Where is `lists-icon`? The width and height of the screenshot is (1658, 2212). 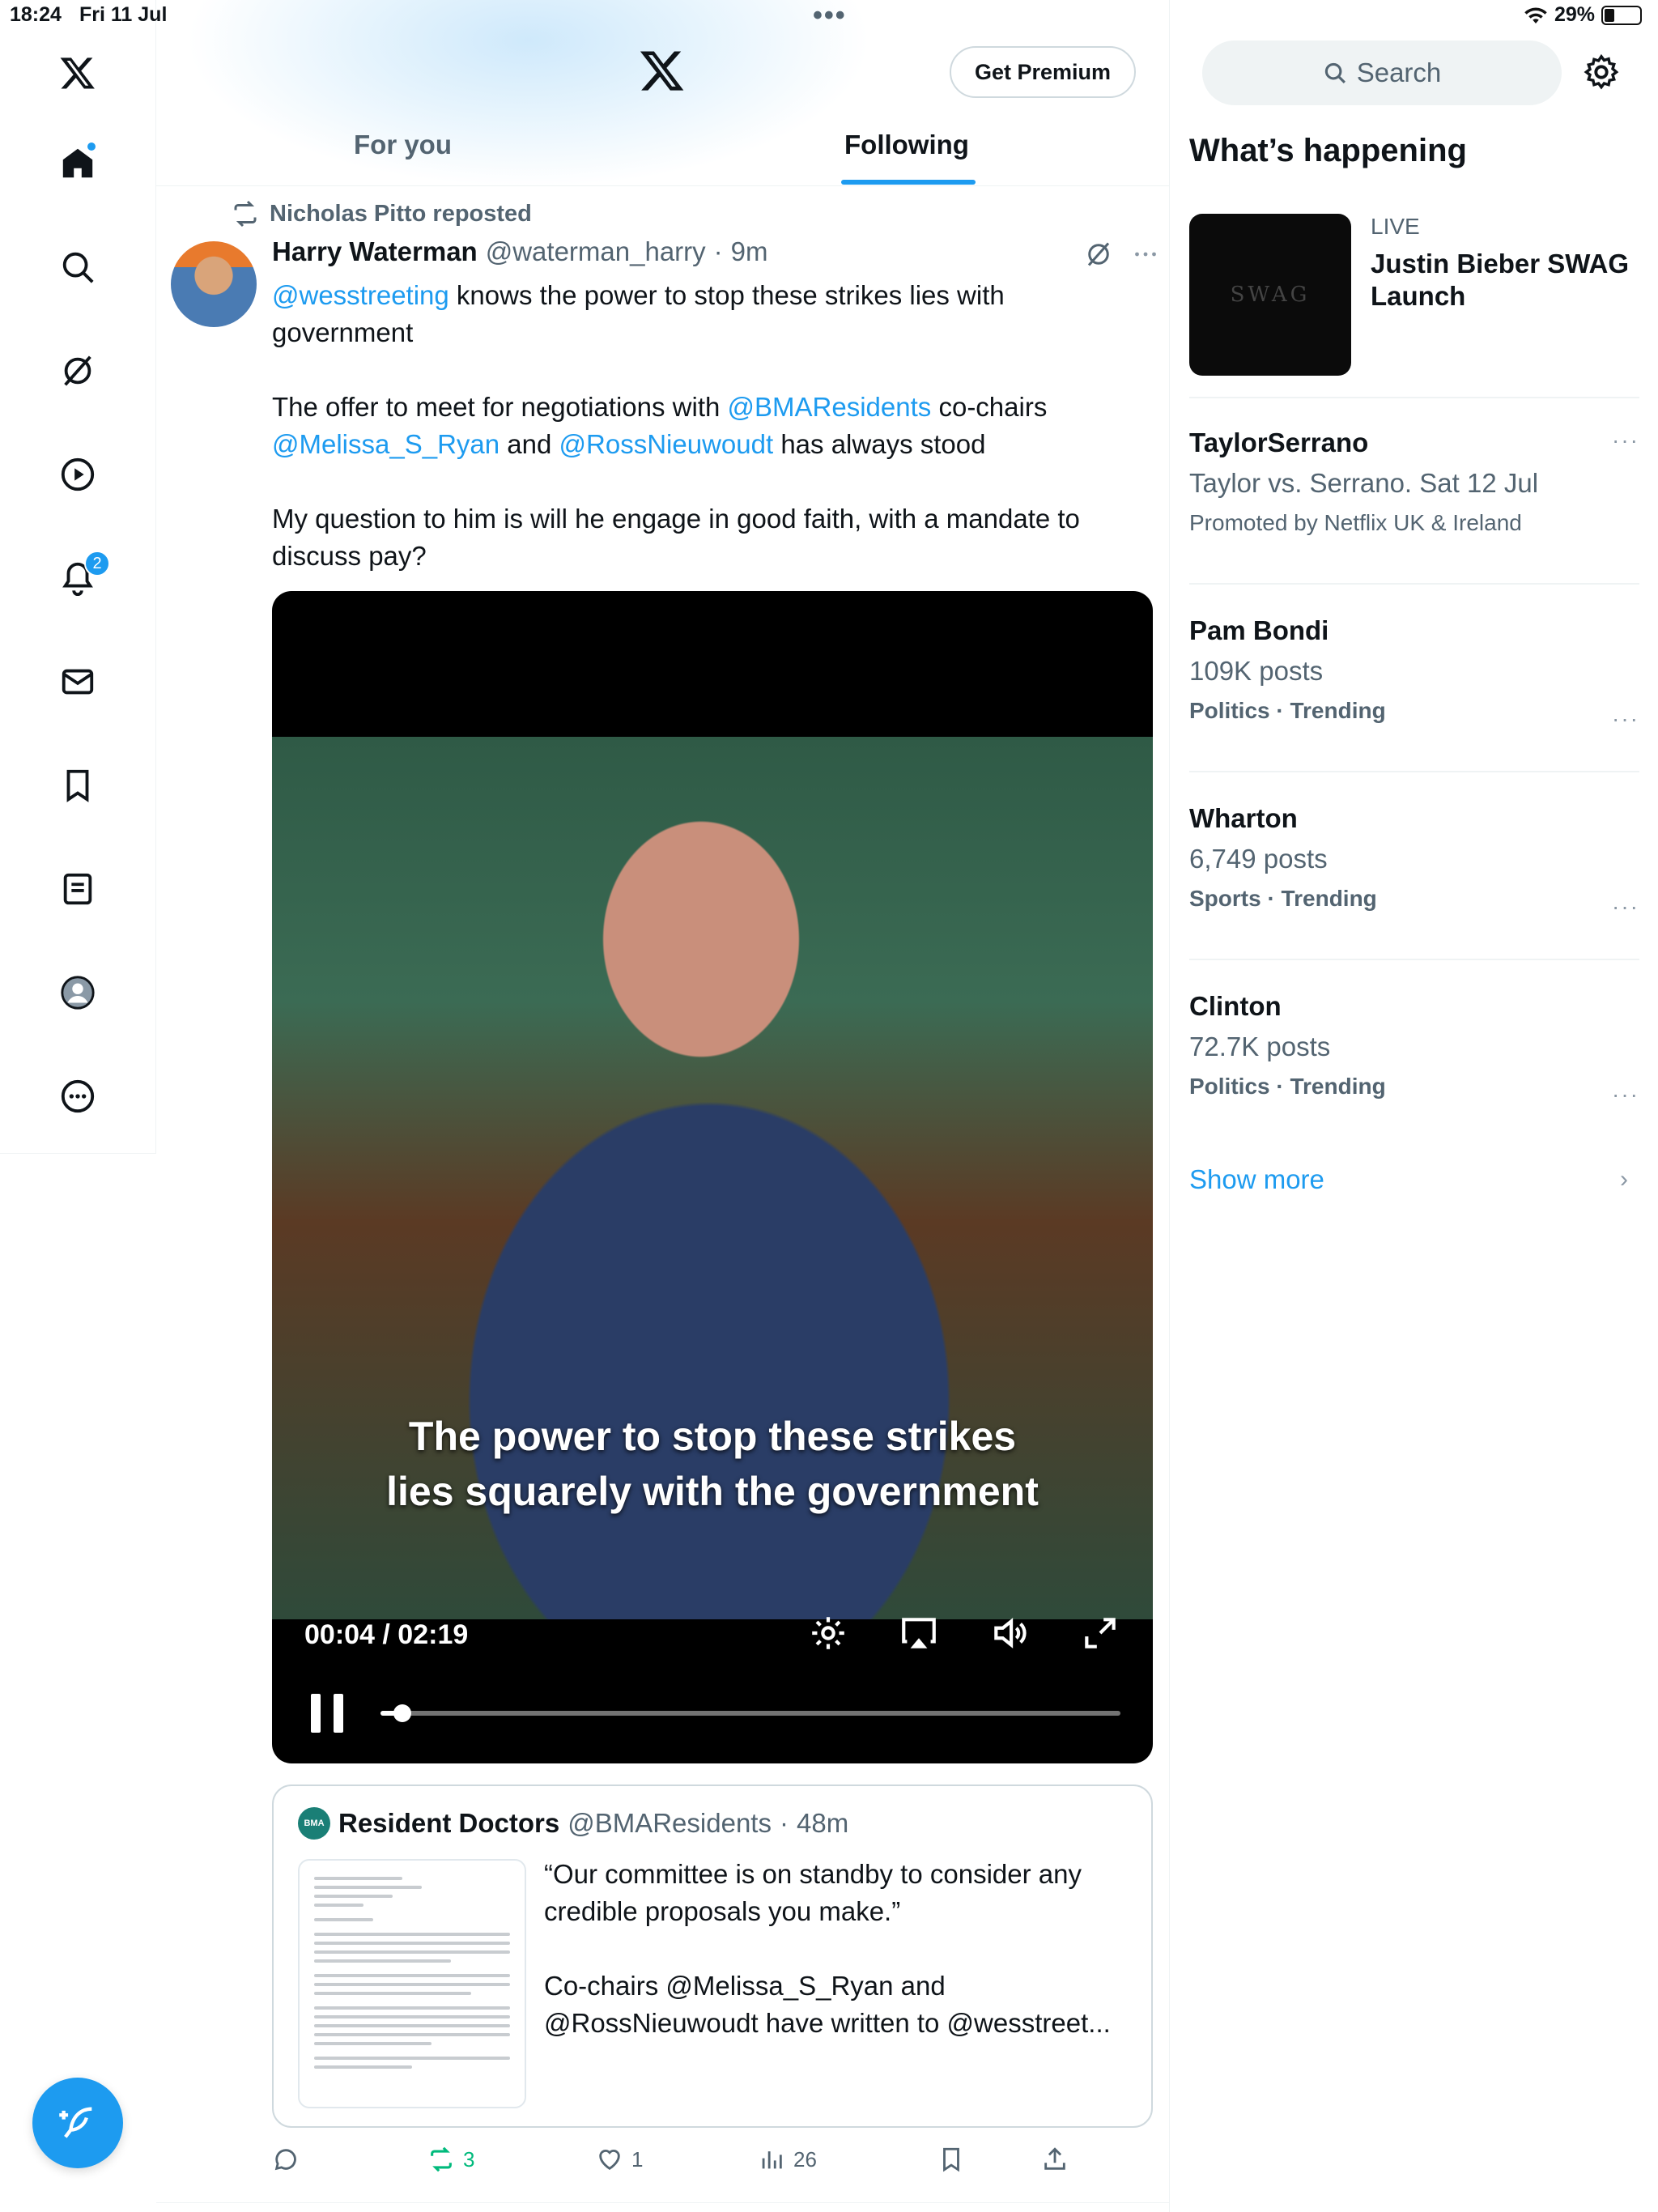
lists-icon is located at coordinates (77, 889).